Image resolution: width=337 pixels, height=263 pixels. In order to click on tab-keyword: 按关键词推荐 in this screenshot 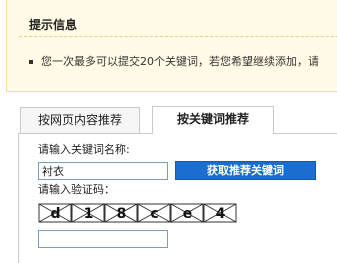, I will do `click(213, 120)`.